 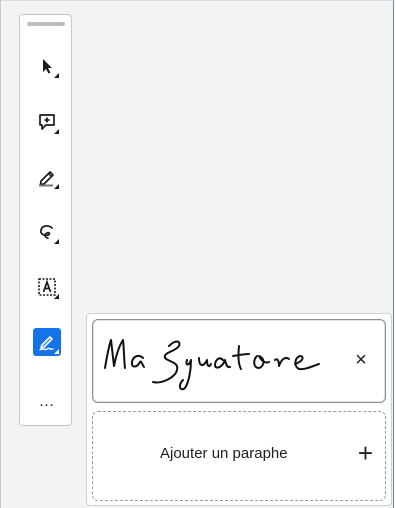 What do you see at coordinates (47, 177) in the screenshot?
I see `highlight-tool-button` at bounding box center [47, 177].